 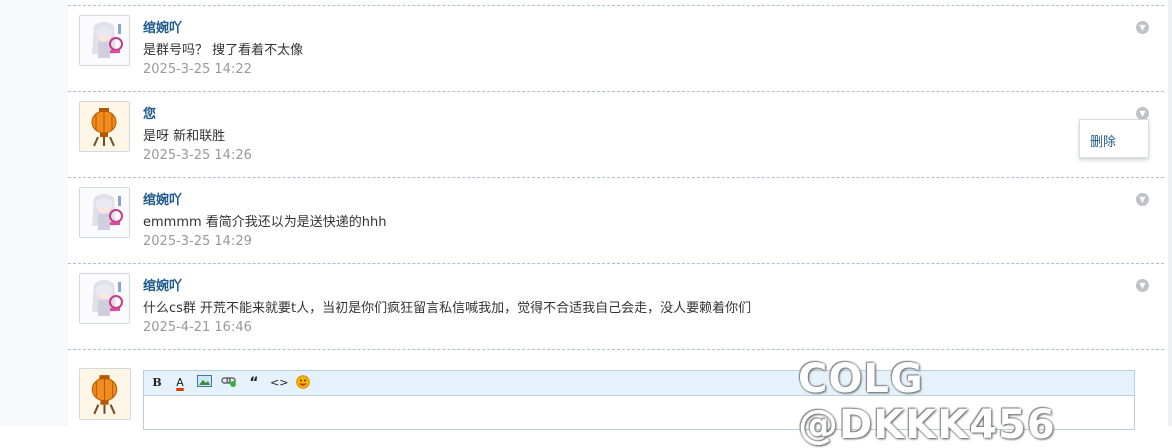 I want to click on timestamp: 2025-3-25 14:22, so click(x=197, y=69).